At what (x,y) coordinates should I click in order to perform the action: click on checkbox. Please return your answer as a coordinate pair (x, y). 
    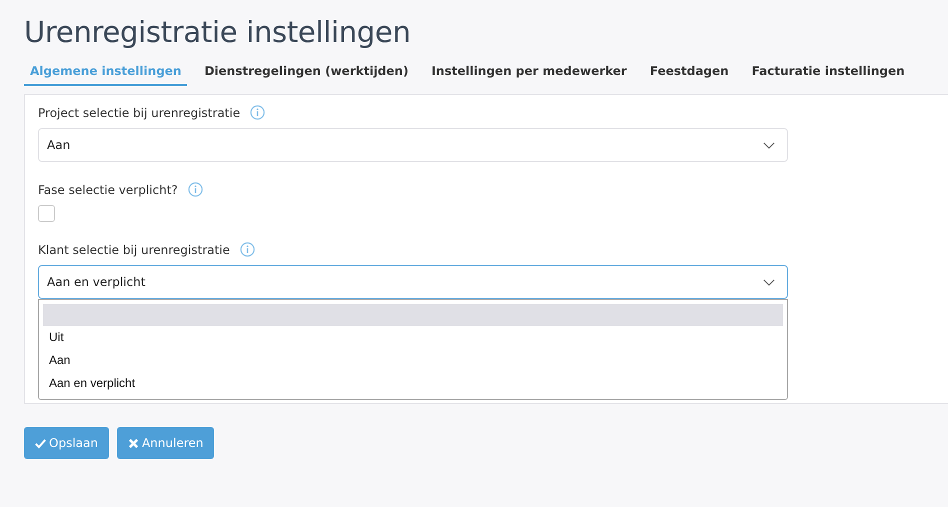
    Looking at the image, I should click on (46, 213).